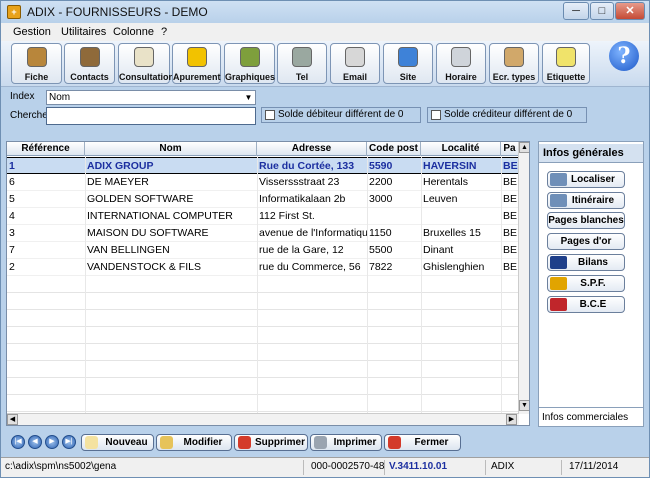 This screenshot has width=650, height=478. What do you see at coordinates (299, 182) in the screenshot?
I see `col-adresse-cell: Visserssstraat 23` at bounding box center [299, 182].